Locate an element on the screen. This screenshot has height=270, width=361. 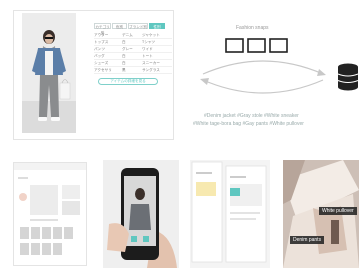
tab-gender: 性別 is located at coordinates (157, 26).